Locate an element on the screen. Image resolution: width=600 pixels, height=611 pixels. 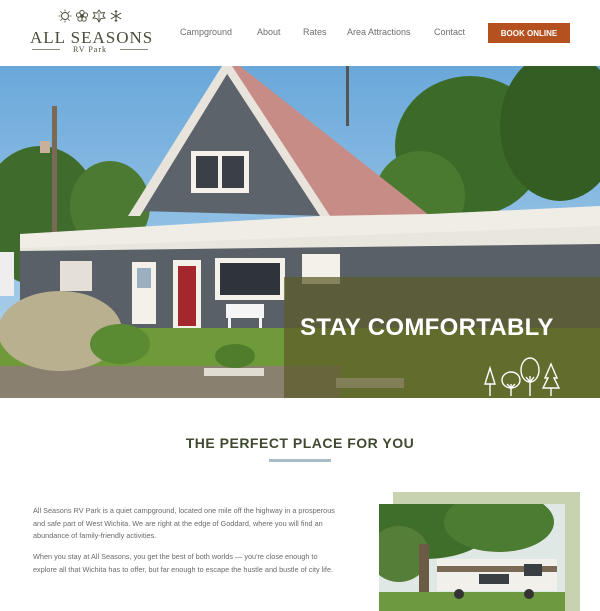
nav-area-attractions: Area Attractions is located at coordinates (379, 32).